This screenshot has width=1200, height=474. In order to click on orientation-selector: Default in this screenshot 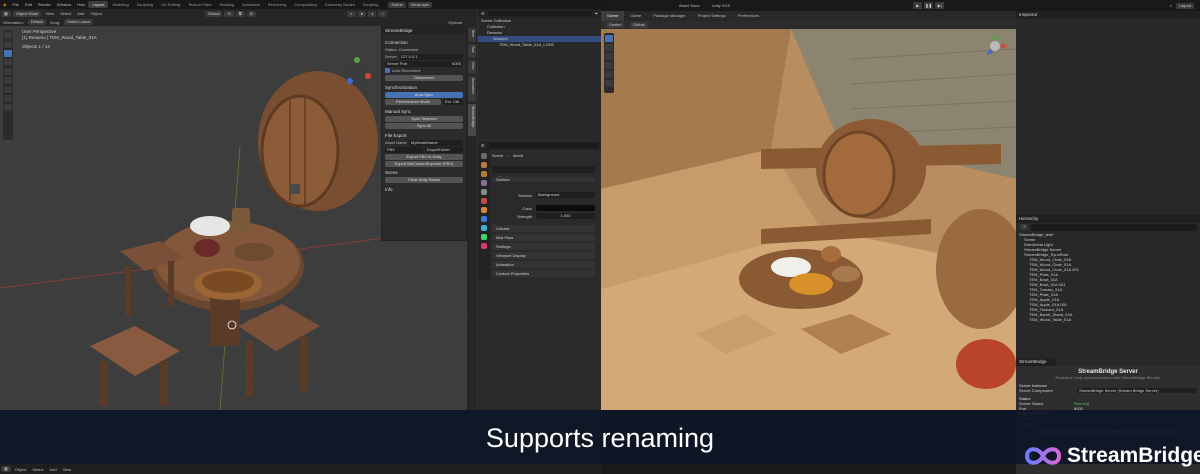, I will do `click(37, 22)`.